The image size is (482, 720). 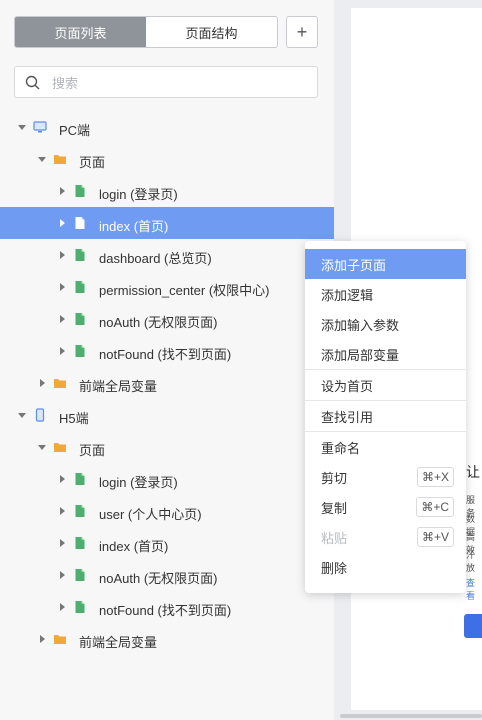 I want to click on menu-add-input-param: 添加输入参数, so click(x=385, y=324).